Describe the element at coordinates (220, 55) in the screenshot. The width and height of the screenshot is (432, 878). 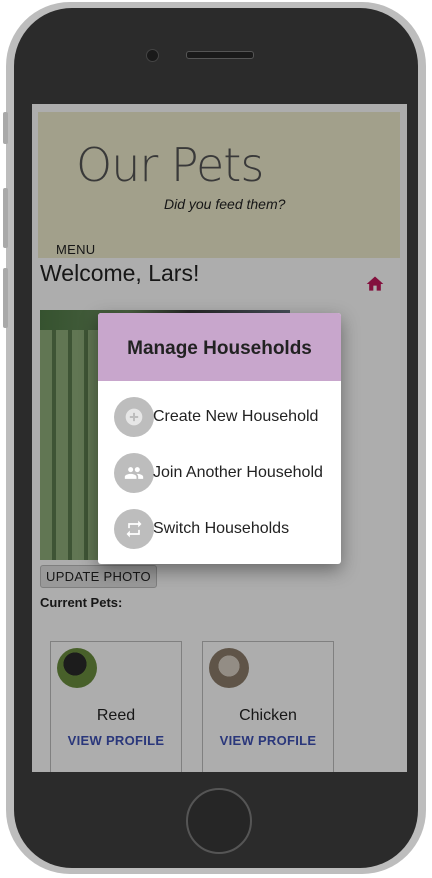
I see `earpiece-speaker` at that location.